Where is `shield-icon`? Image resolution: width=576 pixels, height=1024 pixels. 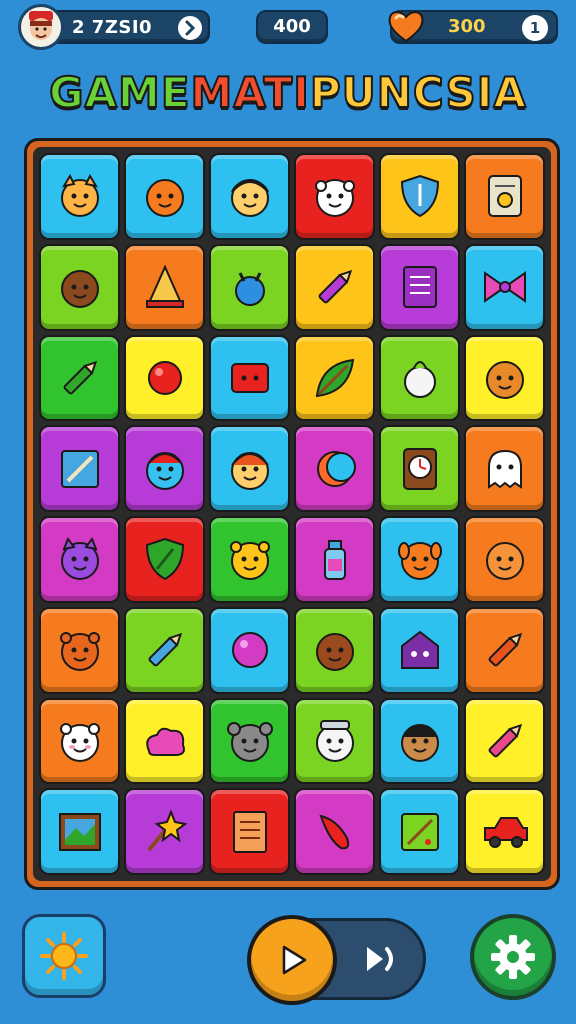
shield-icon is located at coordinates (420, 196).